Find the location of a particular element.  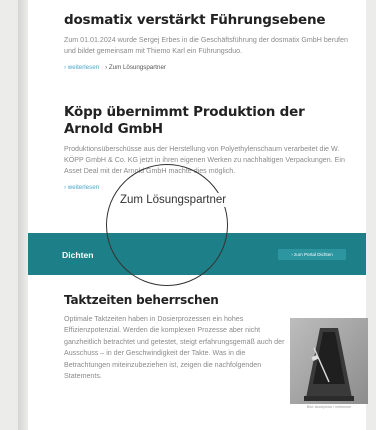

metronome-icon is located at coordinates (329, 361).